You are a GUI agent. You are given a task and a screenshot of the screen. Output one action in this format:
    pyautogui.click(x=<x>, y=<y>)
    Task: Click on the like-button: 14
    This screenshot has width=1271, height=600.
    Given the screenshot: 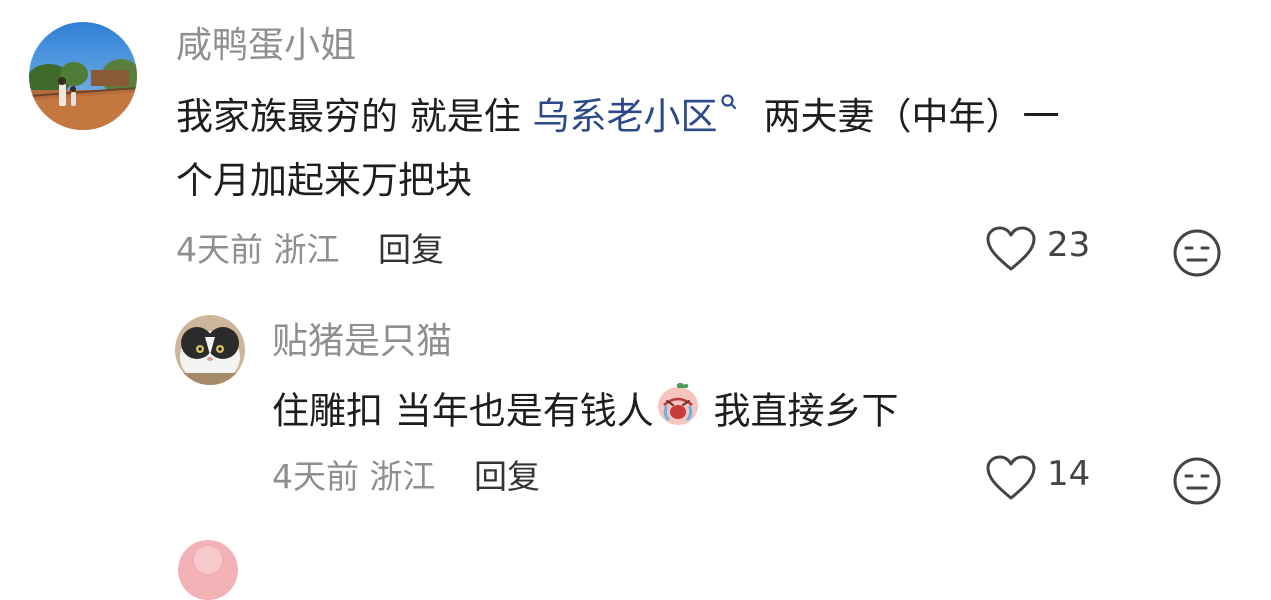 What is the action you would take?
    pyautogui.click(x=1038, y=480)
    